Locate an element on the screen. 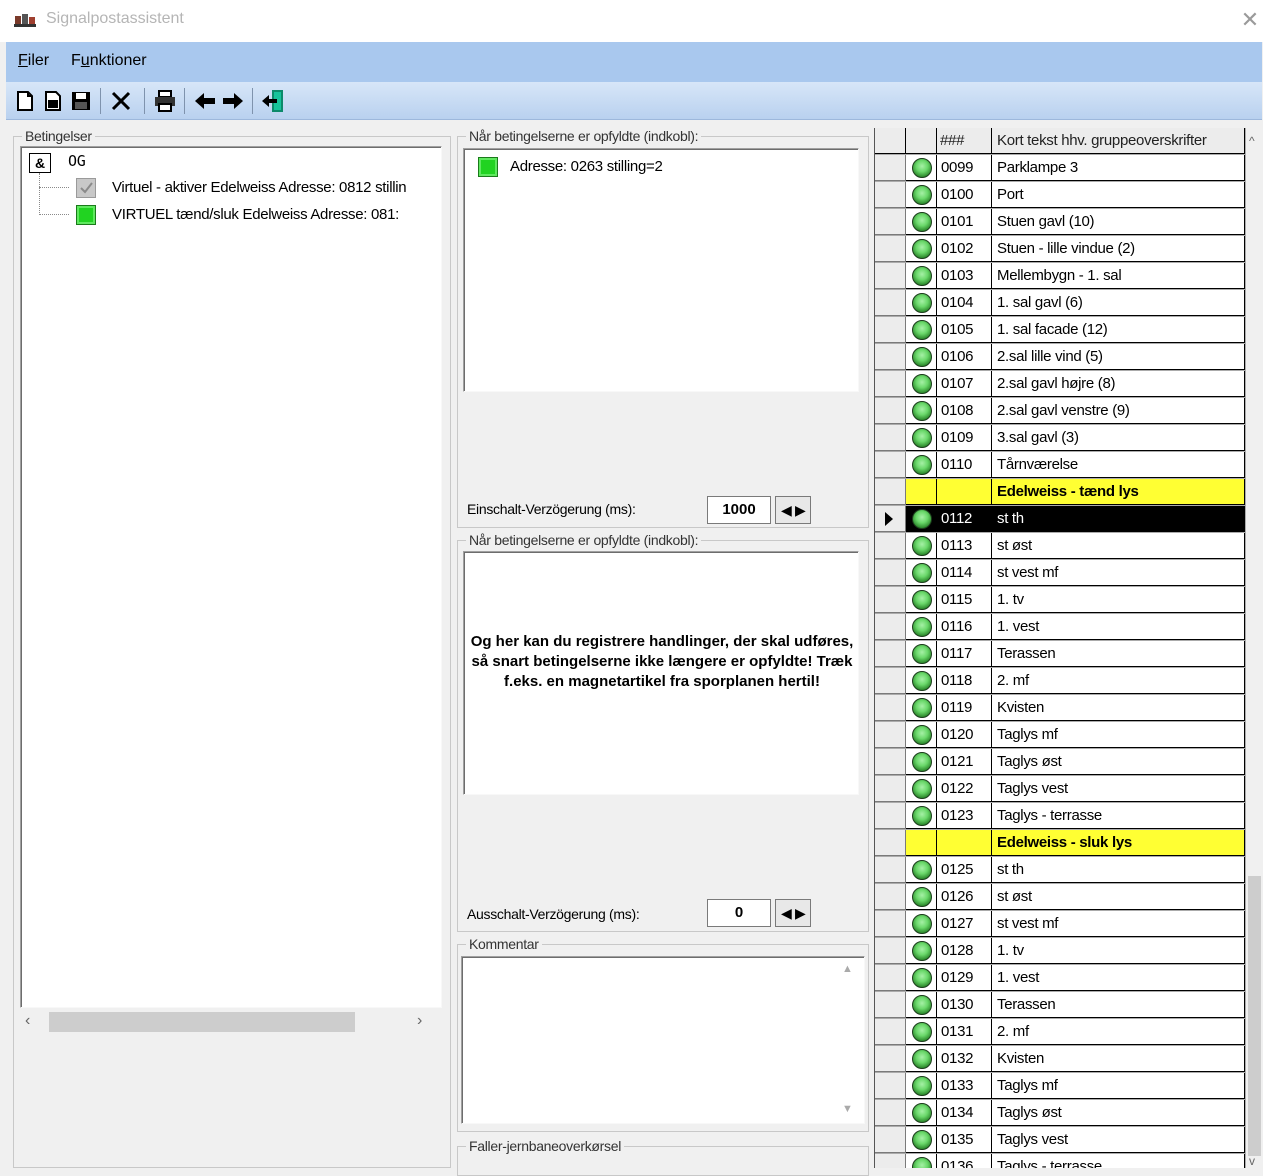 This screenshot has width=1263, height=1176. table-row: 0103 Mellembygn - 1. sal is located at coordinates (1060, 276).